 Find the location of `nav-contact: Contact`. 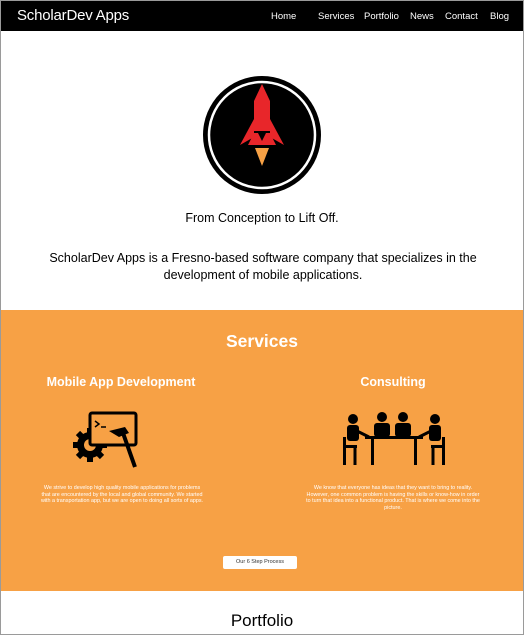

nav-contact: Contact is located at coordinates (461, 16).